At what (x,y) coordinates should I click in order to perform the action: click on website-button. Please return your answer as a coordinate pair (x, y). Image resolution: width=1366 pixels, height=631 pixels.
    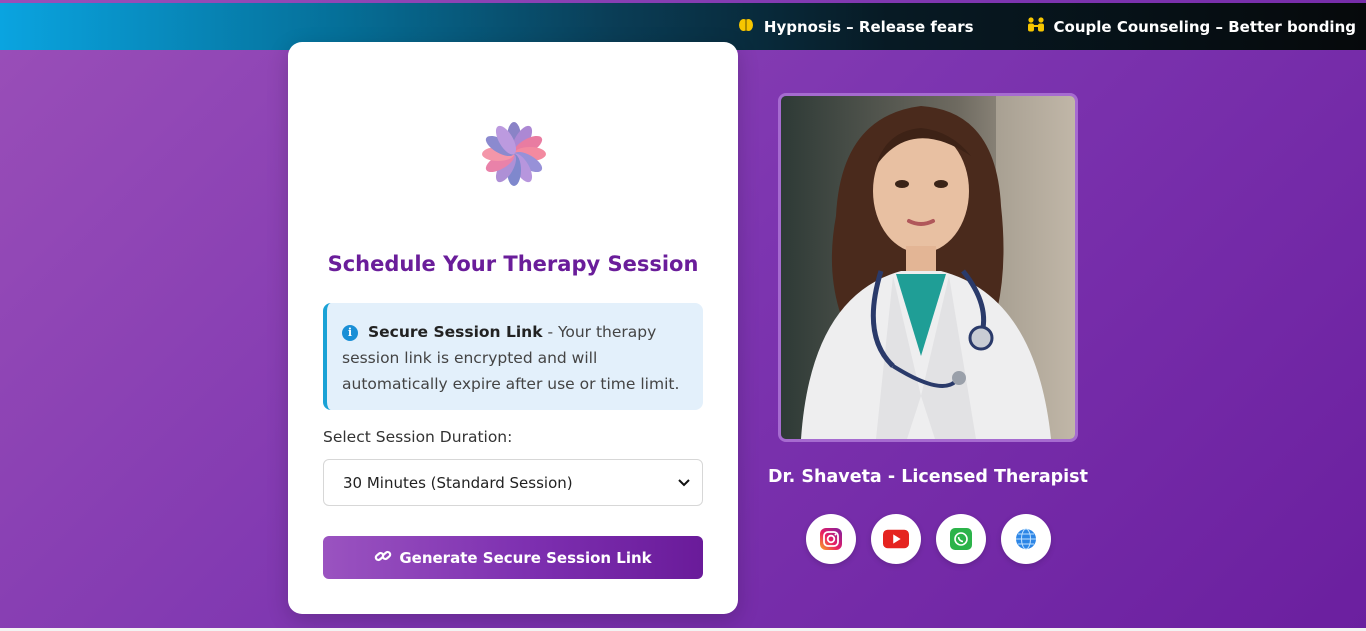
    Looking at the image, I should click on (1026, 539).